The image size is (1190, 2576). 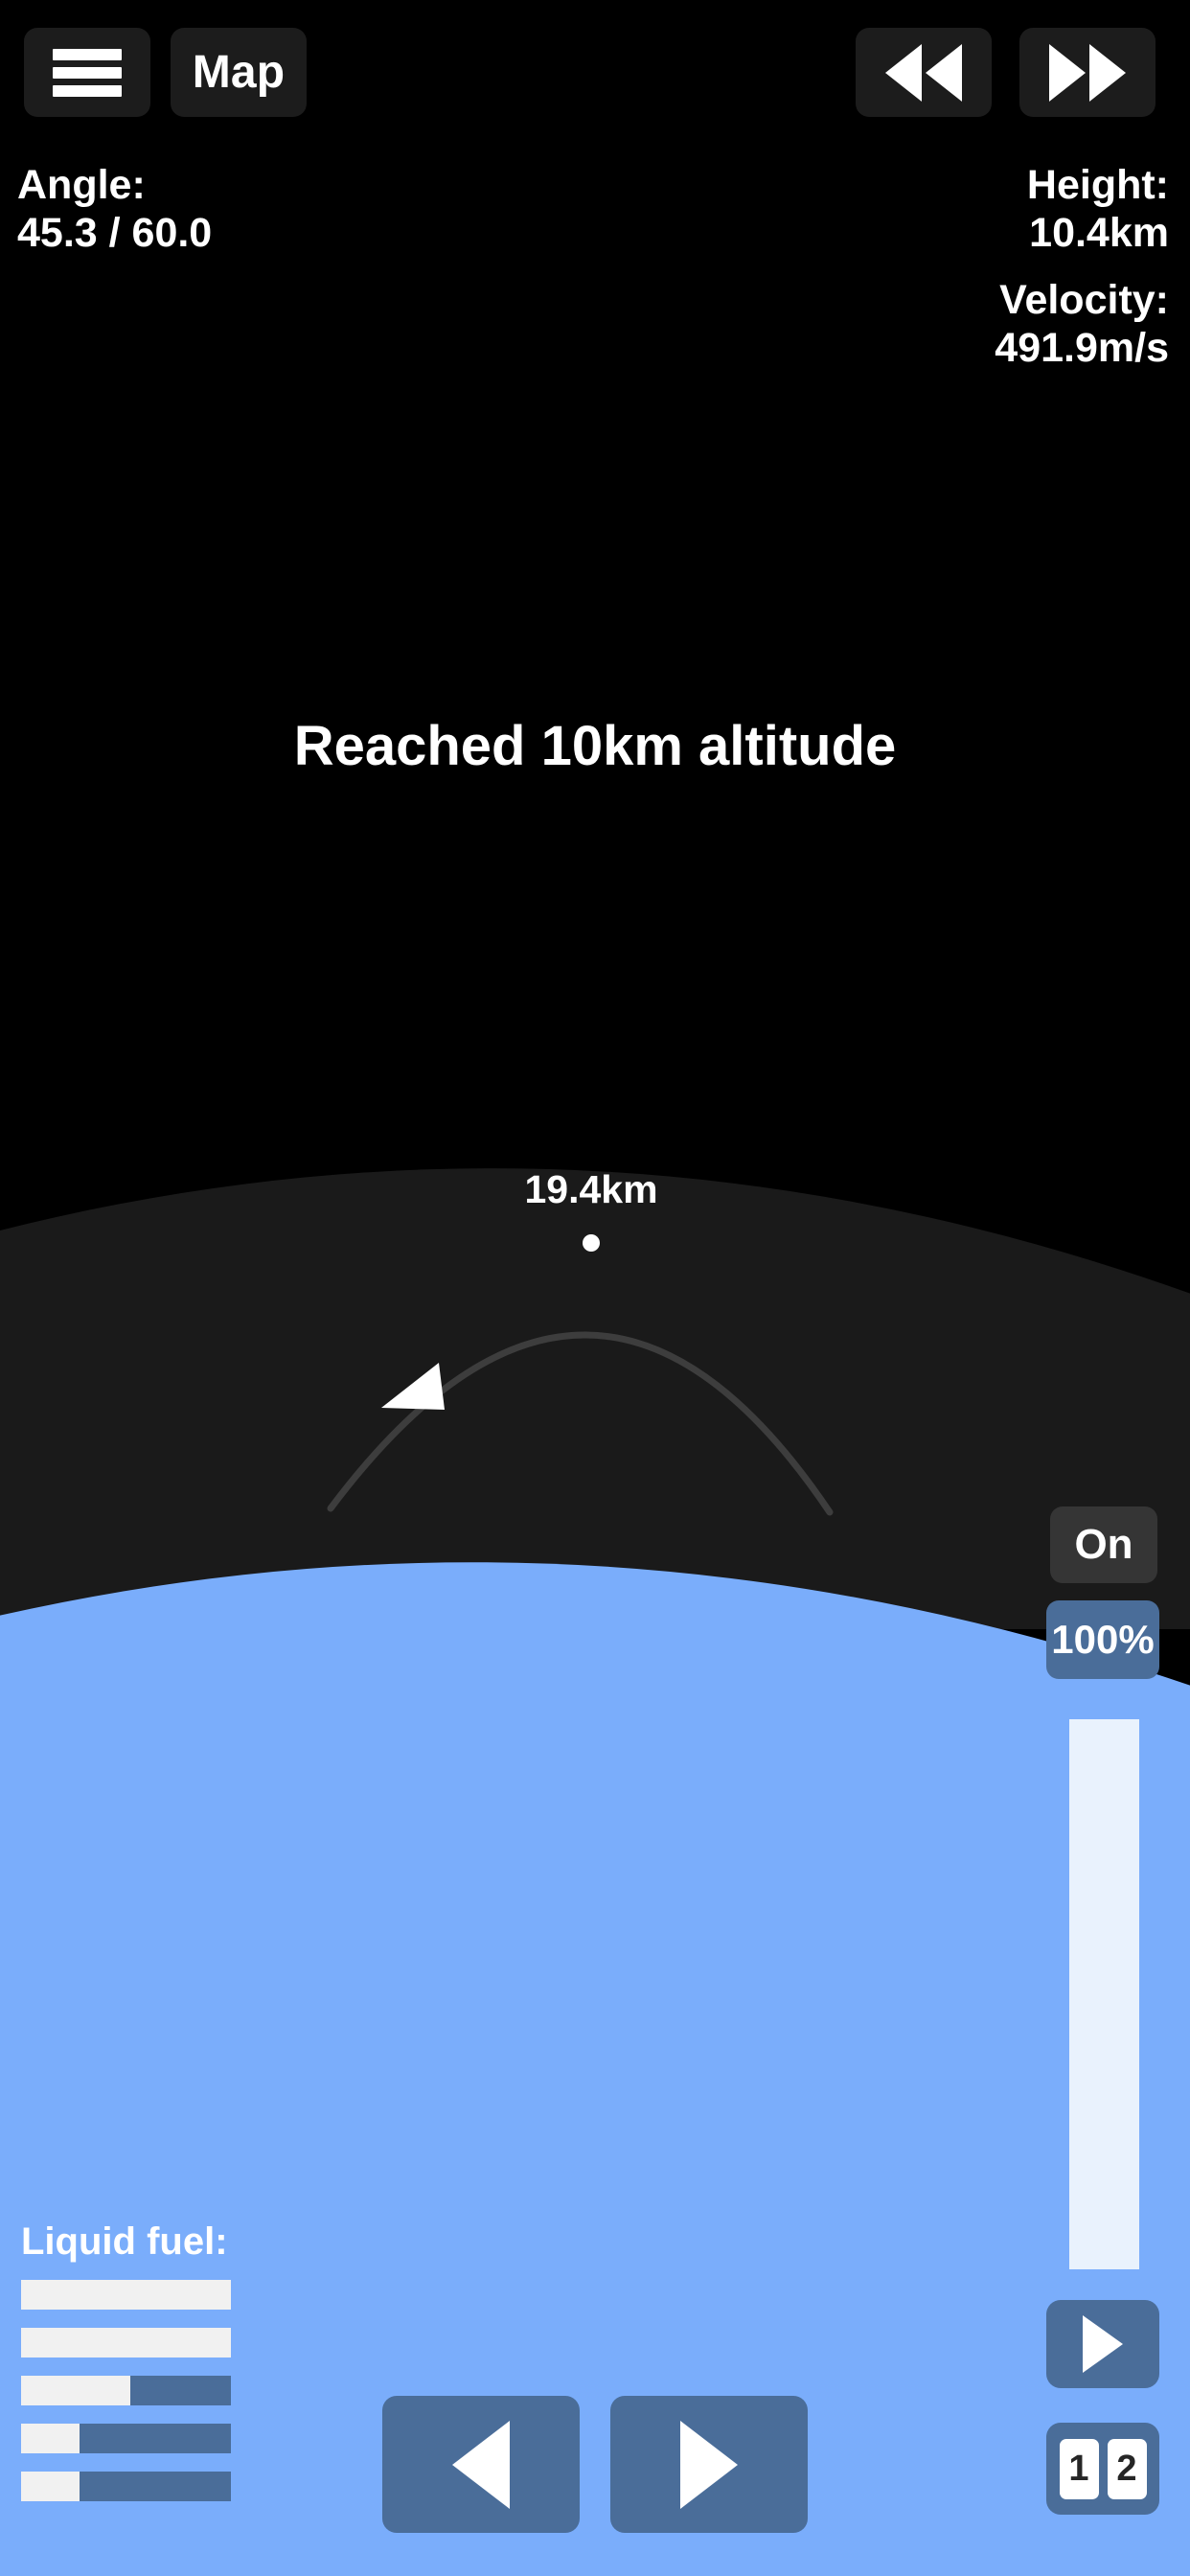 I want to click on throttle-percent-button: 100%, so click(x=1102, y=1639).